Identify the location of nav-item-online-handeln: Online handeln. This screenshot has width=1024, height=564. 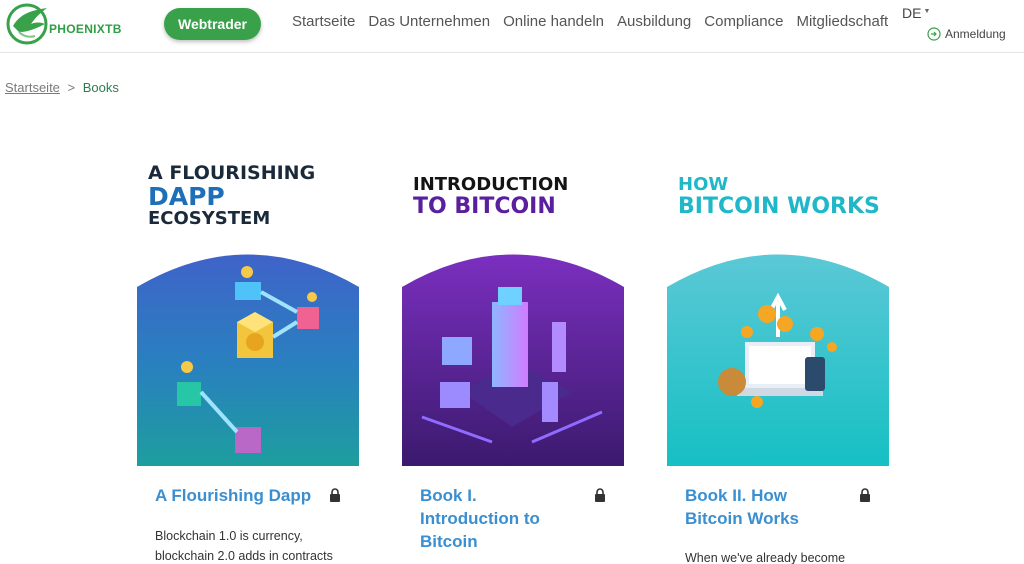
(553, 21).